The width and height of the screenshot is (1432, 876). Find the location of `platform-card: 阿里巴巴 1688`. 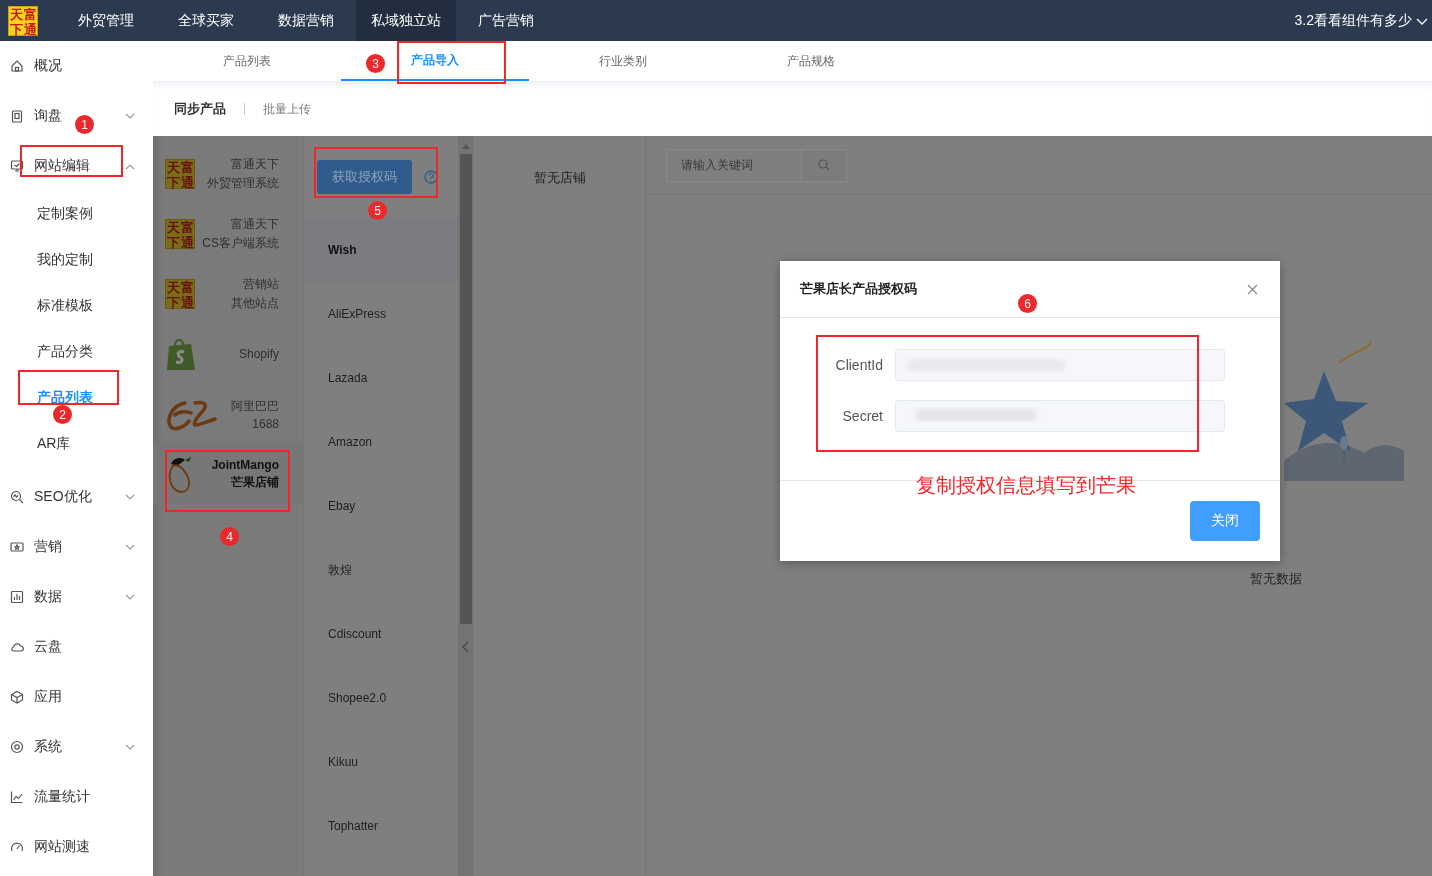

platform-card: 阿里巴巴 1688 is located at coordinates (228, 414).